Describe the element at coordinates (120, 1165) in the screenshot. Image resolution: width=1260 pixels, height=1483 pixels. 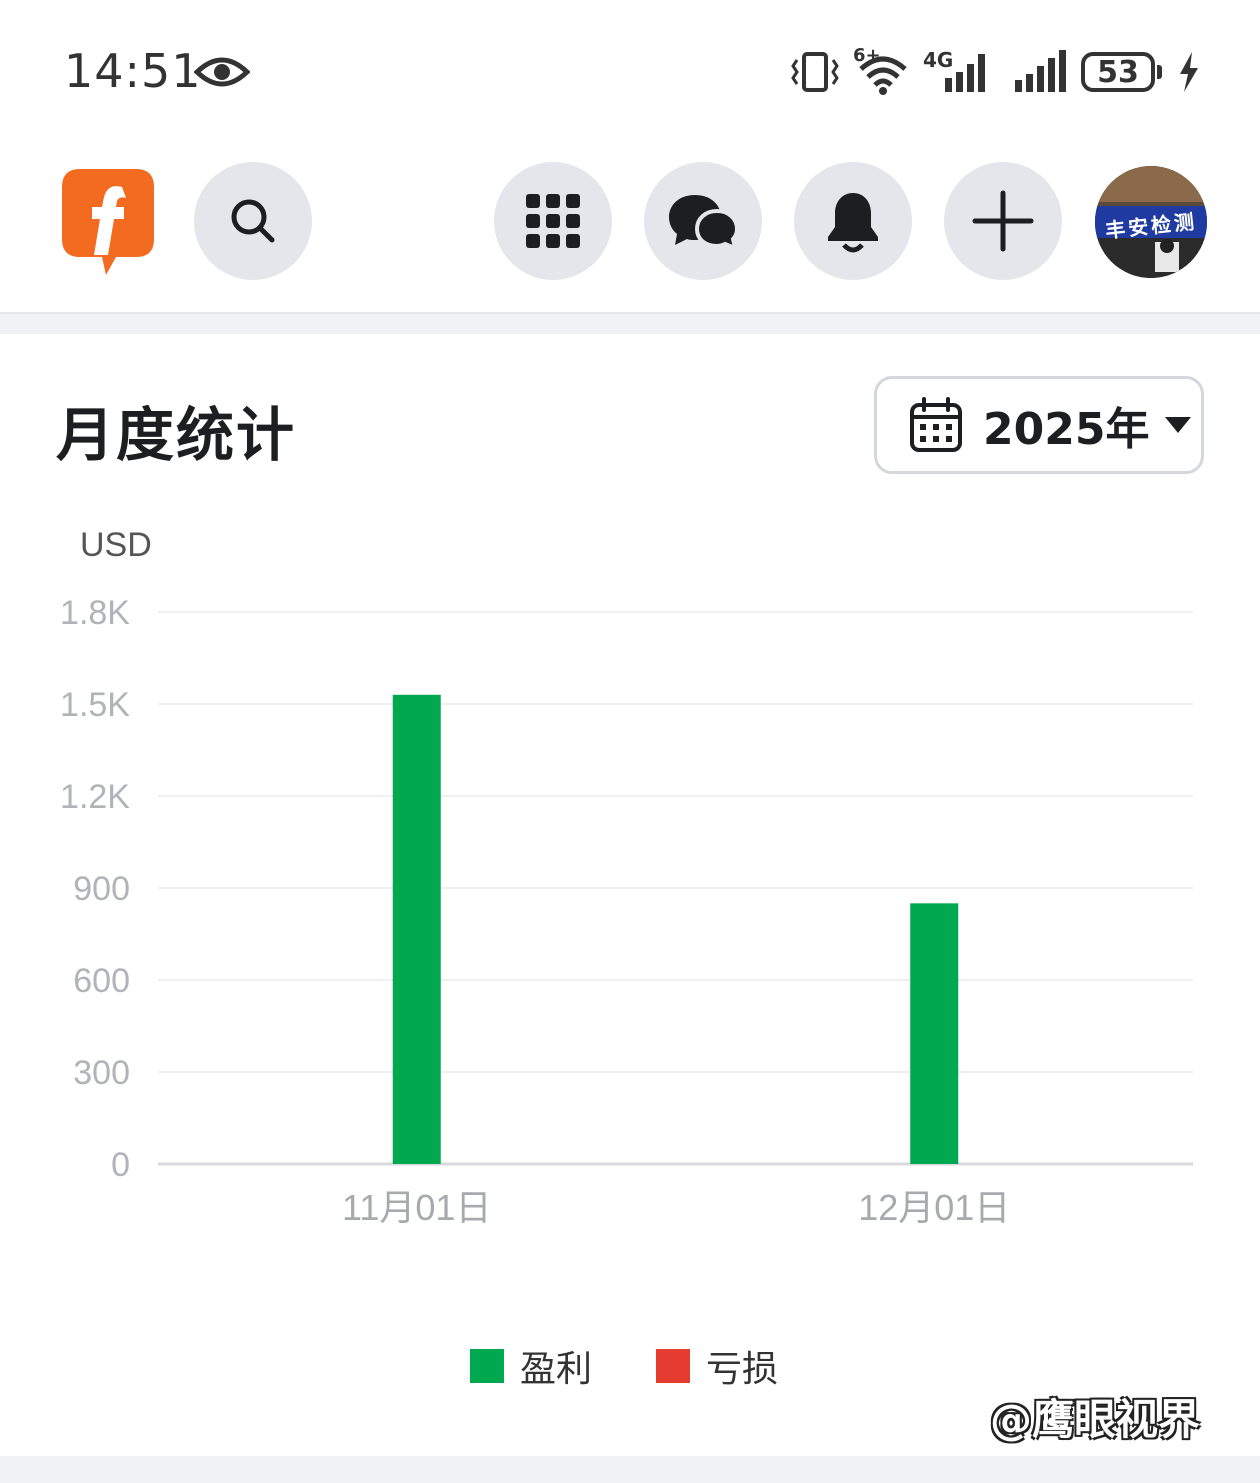
I see `y-tick-label: 0` at that location.